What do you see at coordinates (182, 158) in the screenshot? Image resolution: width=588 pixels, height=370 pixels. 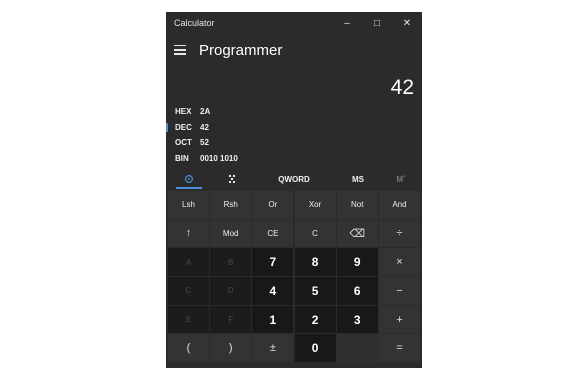 I see `radix-label: BIN` at bounding box center [182, 158].